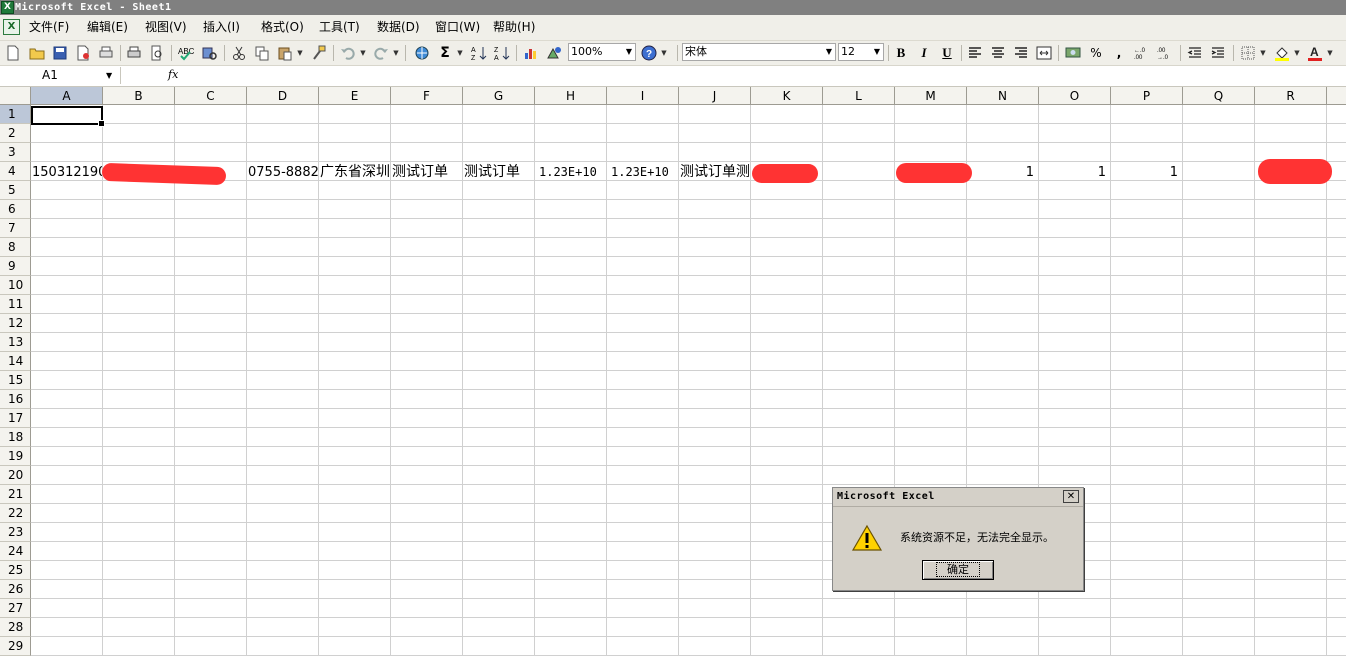 Image resolution: width=1346 pixels, height=656 pixels. Describe the element at coordinates (554, 53) in the screenshot. I see `drawing-icon` at that location.